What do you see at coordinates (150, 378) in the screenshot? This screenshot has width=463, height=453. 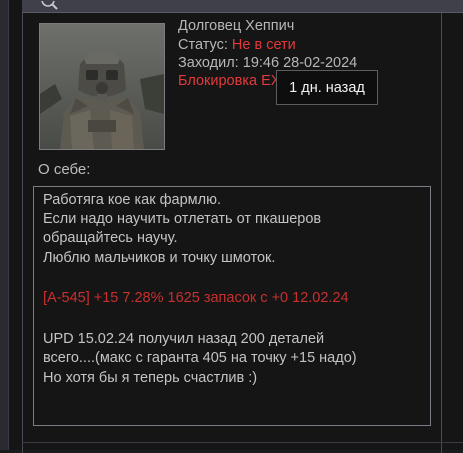 I see `about-line: Но хотя бы я теперь счастлив :)` at bounding box center [150, 378].